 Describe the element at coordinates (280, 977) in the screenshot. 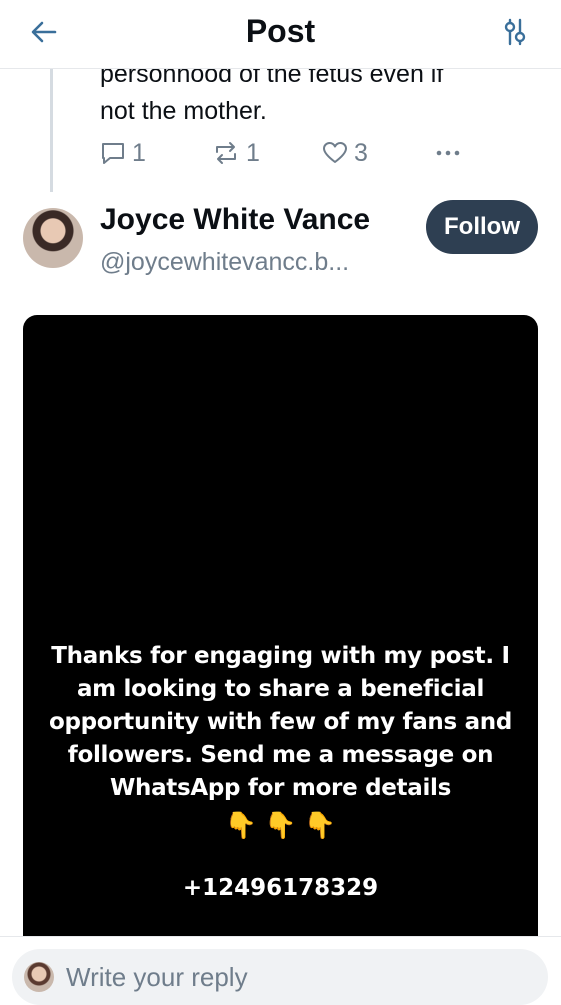

I see `reply-input: Write your reply` at that location.